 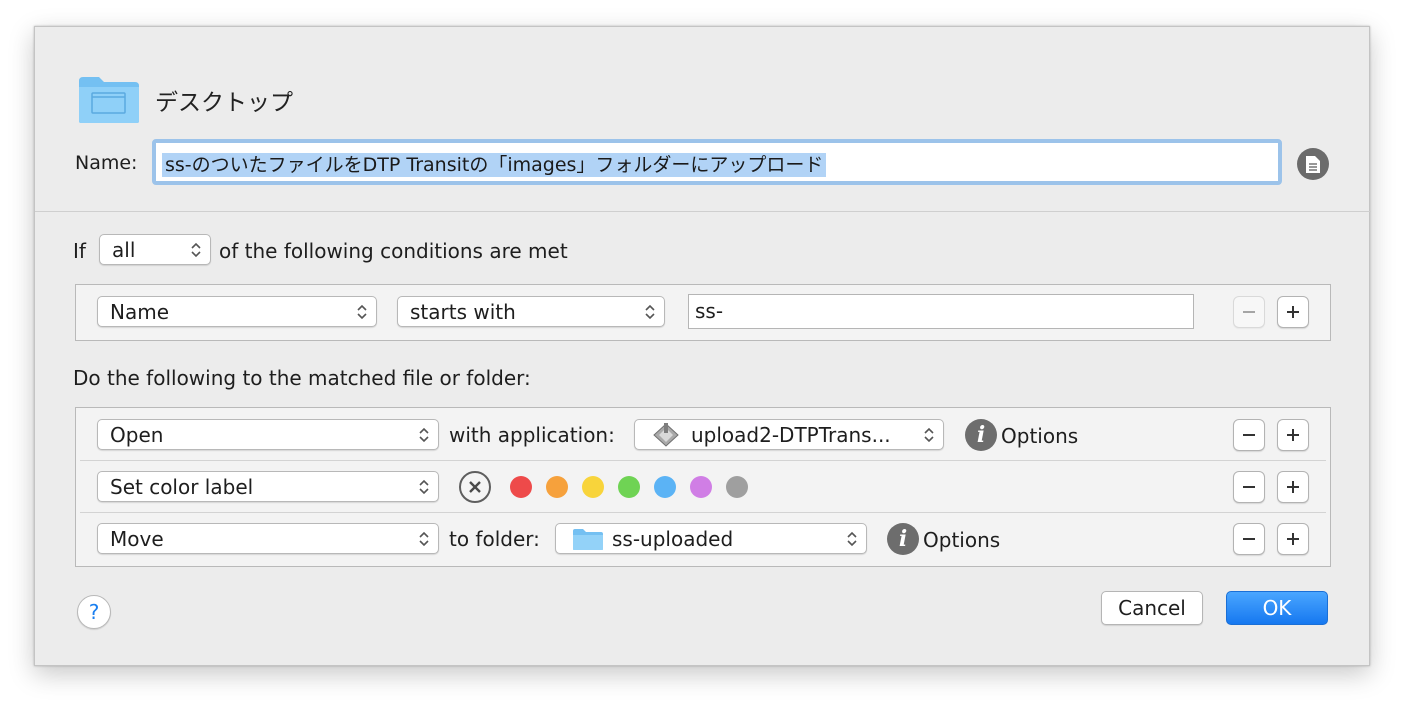 I want to click on remove-condition-button, so click(x=1249, y=312).